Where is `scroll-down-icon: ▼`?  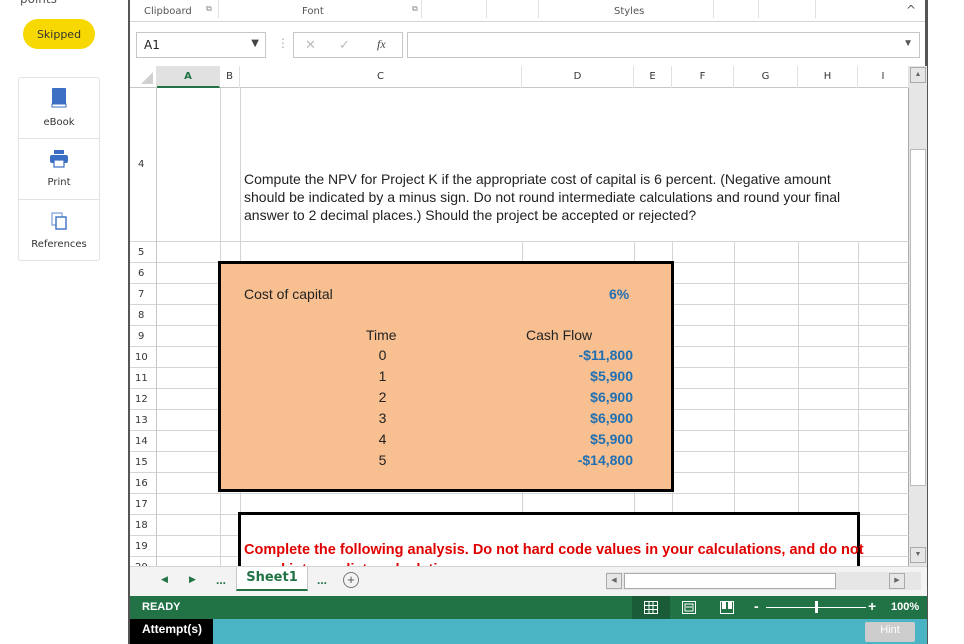 scroll-down-icon: ▼ is located at coordinates (918, 555).